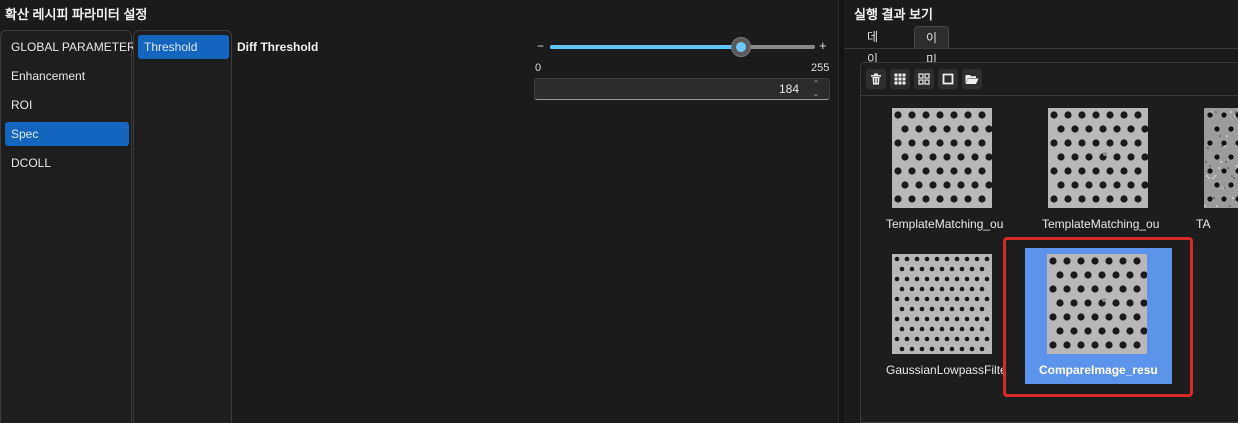  What do you see at coordinates (1041, 48) in the screenshot?
I see `tab-divider` at bounding box center [1041, 48].